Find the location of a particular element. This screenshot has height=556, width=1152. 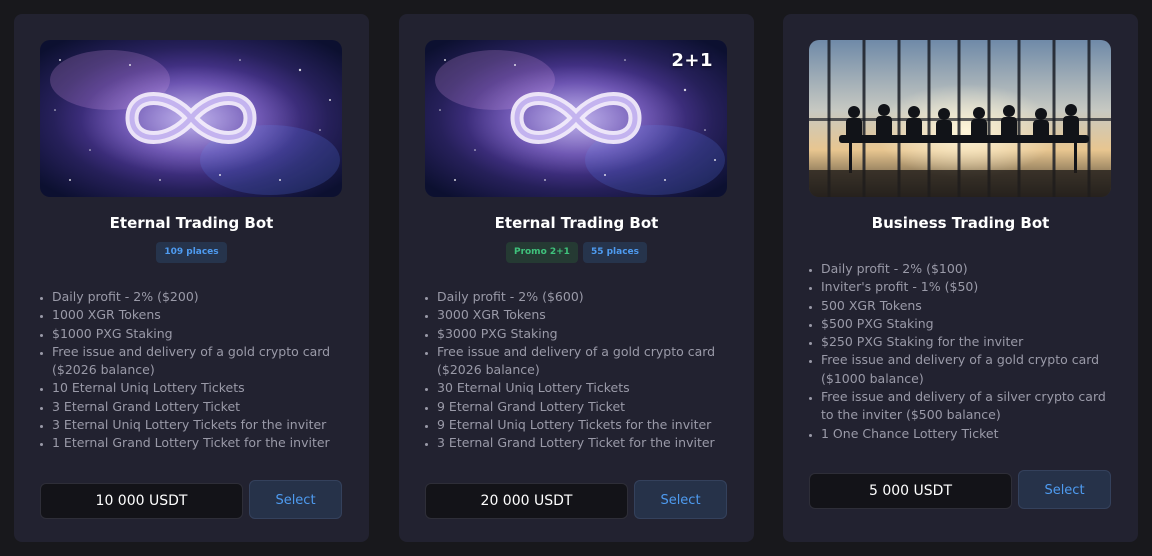

feature-item: 1000 XGR Tokens is located at coordinates (200, 315).